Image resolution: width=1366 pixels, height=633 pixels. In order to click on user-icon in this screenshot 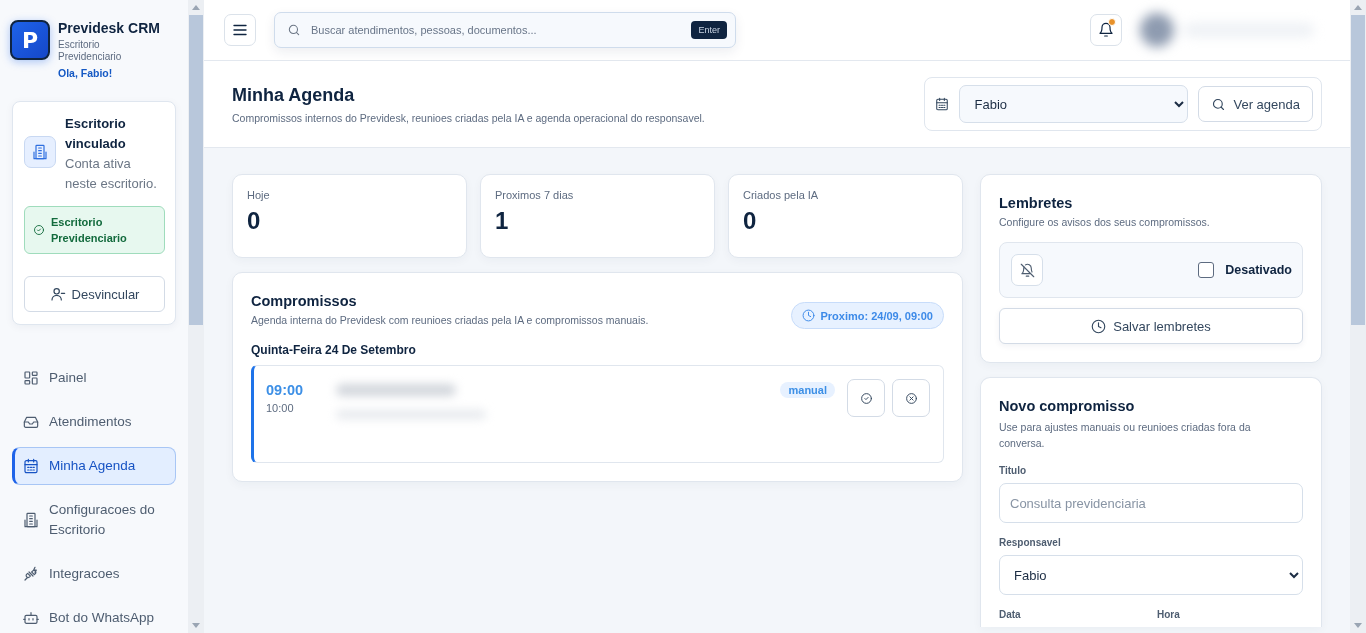, I will do `click(57, 294)`.